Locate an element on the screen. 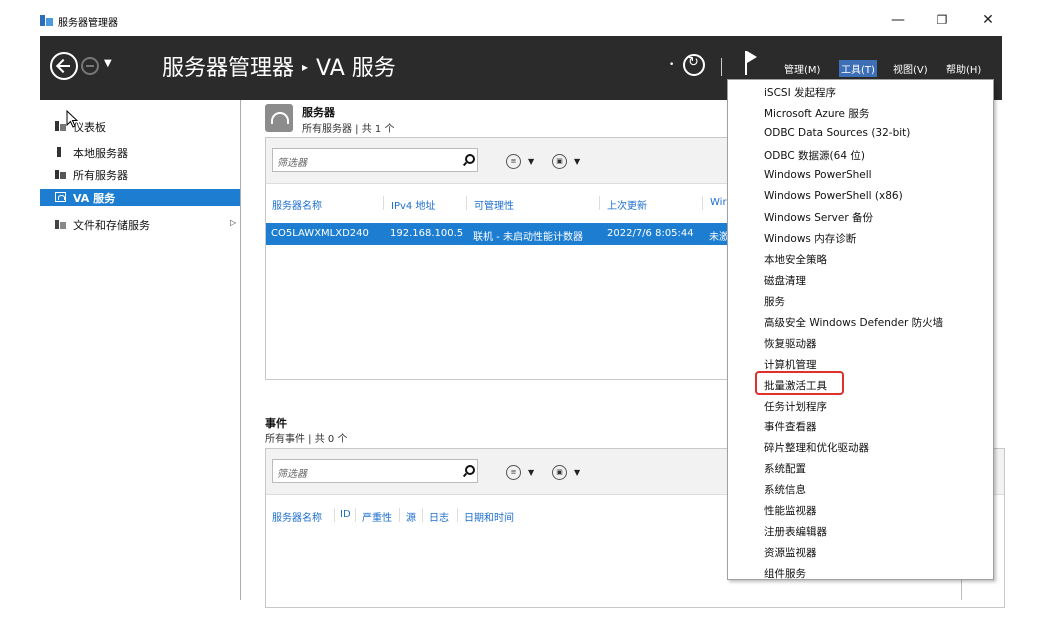 The height and width of the screenshot is (630, 1038). column-header-windows: Wir is located at coordinates (718, 202).